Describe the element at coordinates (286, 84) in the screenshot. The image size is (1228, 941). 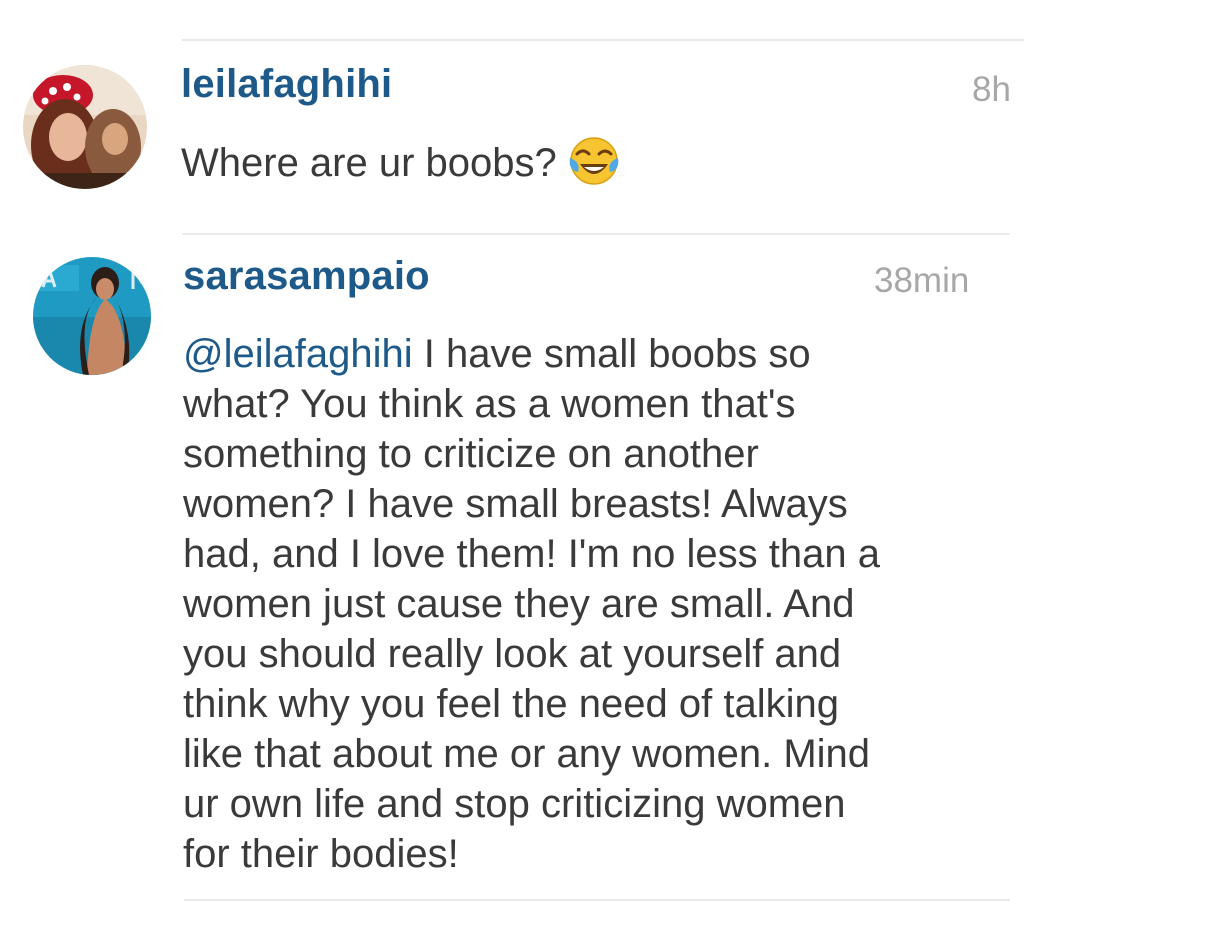
I see `comment-username: leilafaghihi` at that location.